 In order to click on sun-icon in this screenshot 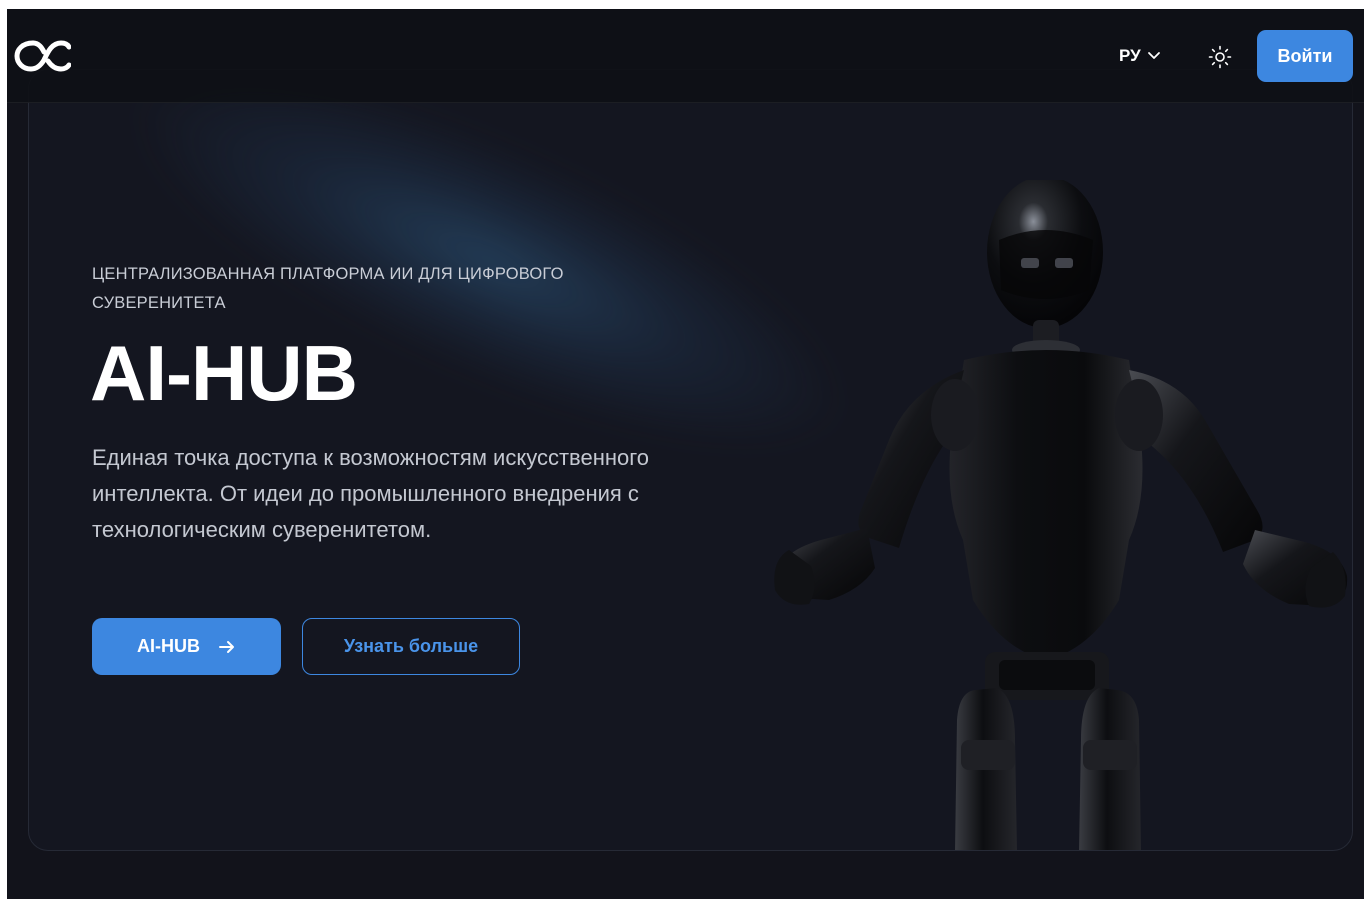, I will do `click(1220, 57)`.